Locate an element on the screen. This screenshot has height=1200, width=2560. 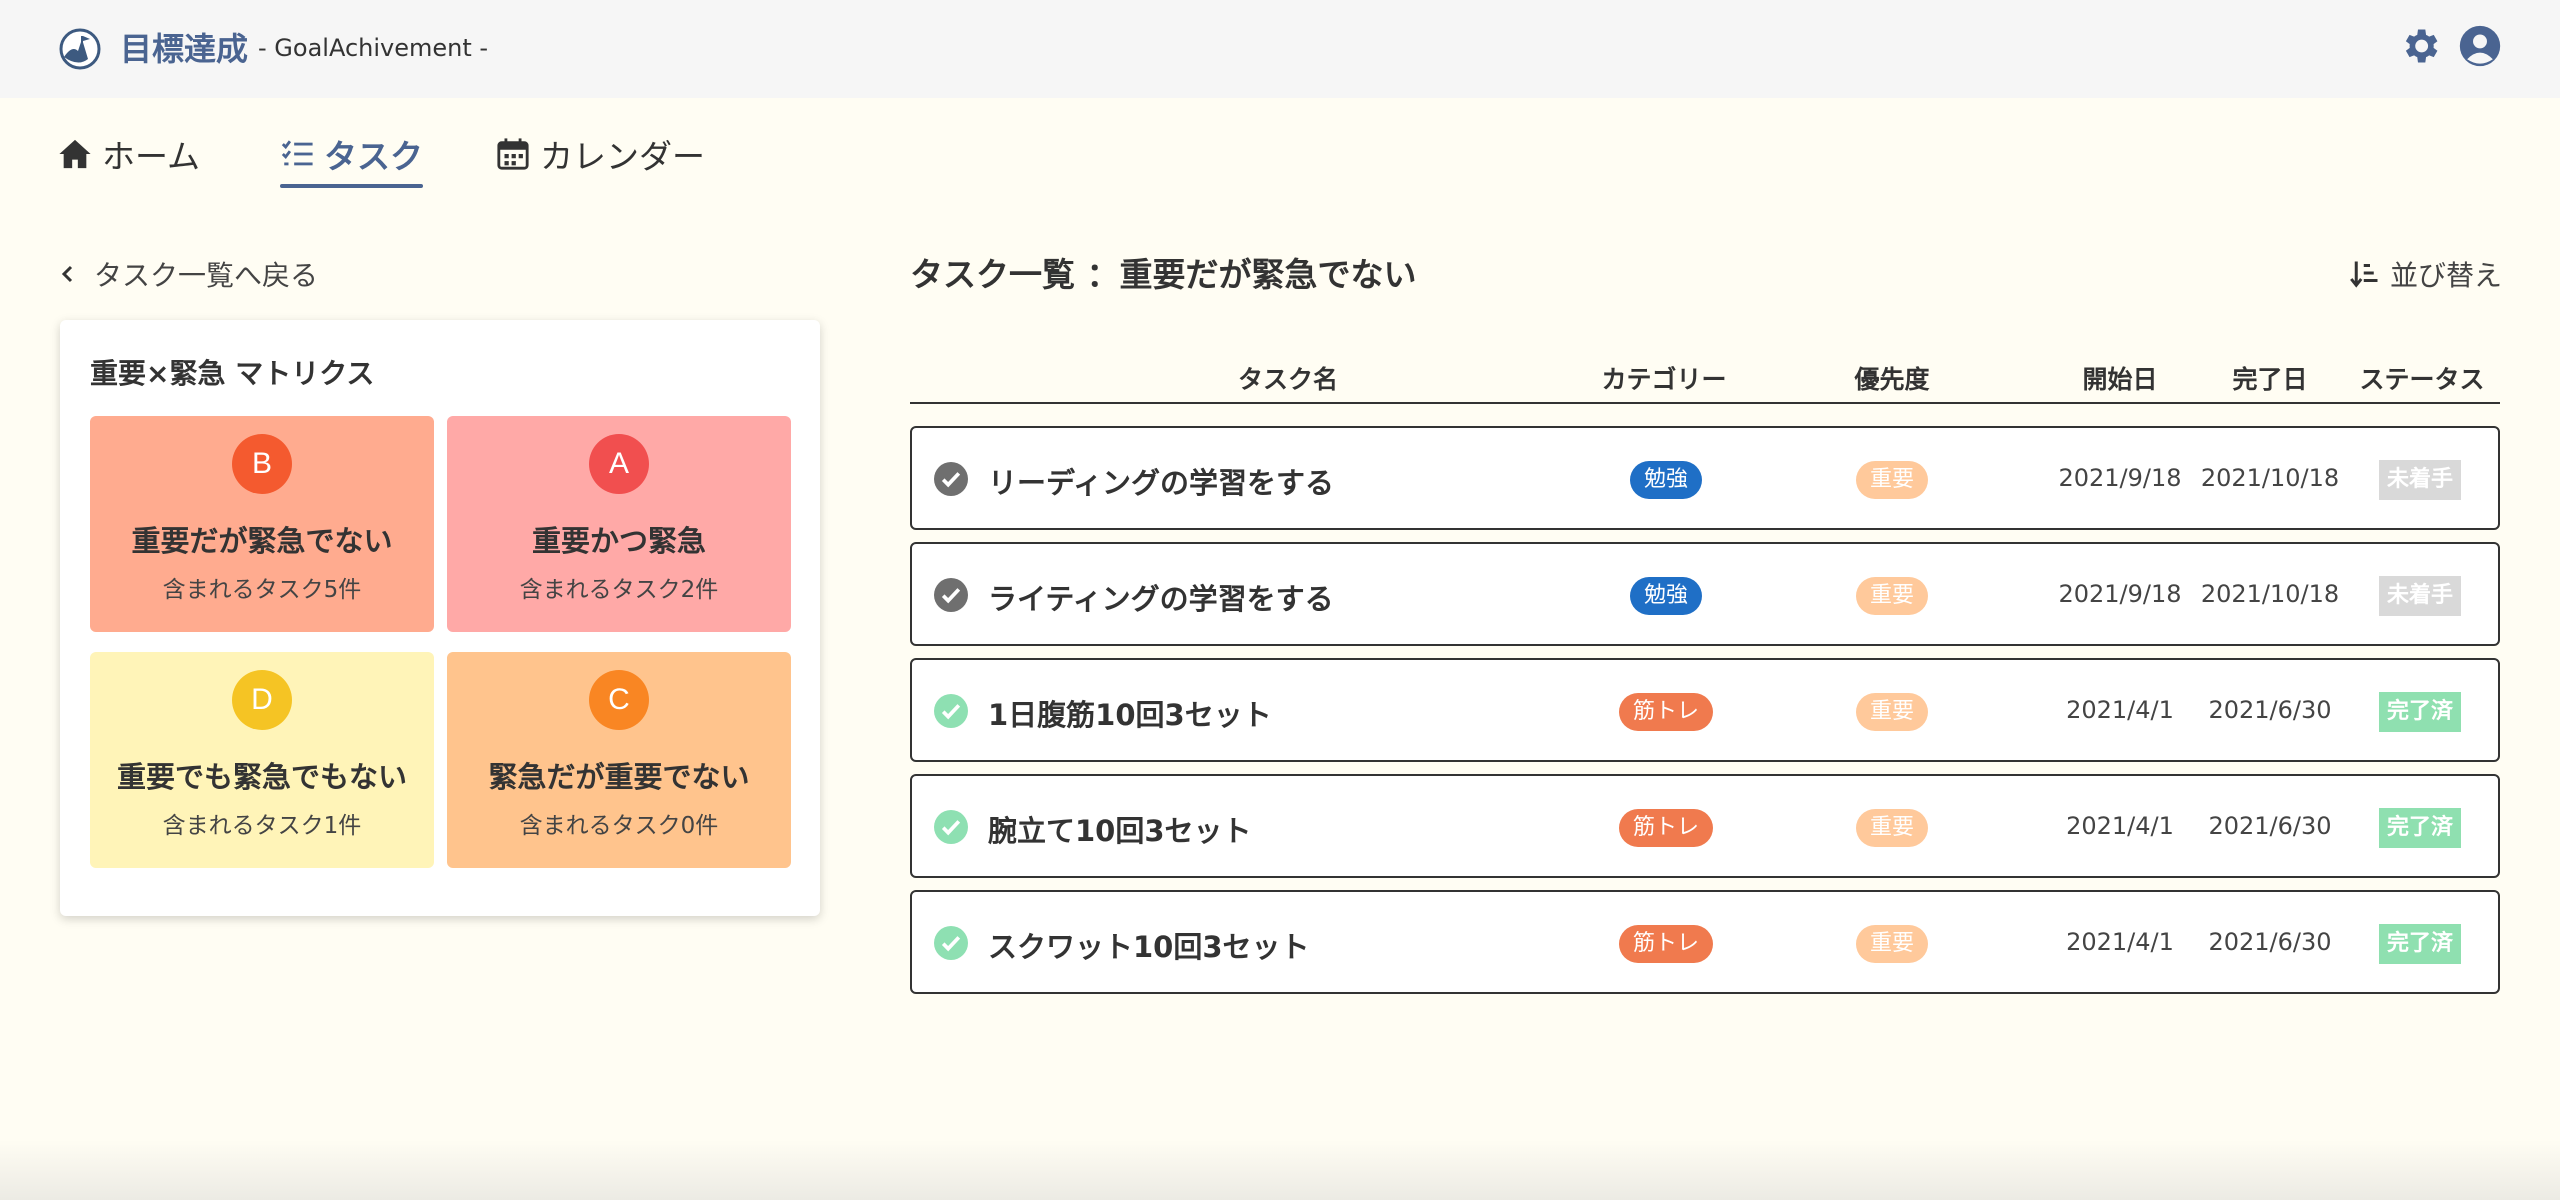
matrix-title: 重要×緊急 マトリクス is located at coordinates (232, 373).